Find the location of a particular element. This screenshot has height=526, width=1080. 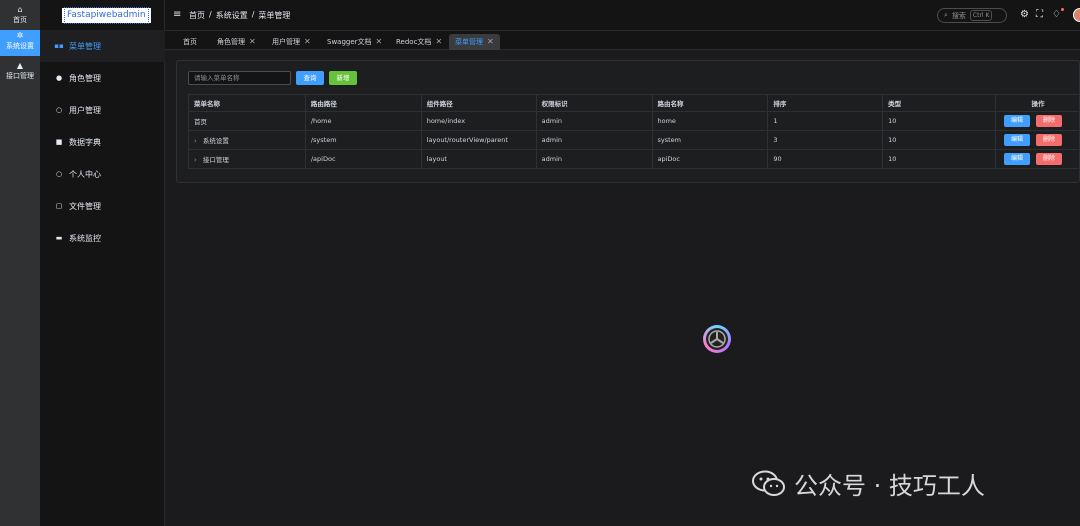

breadcrumb-item: 系统设置 is located at coordinates (232, 15).